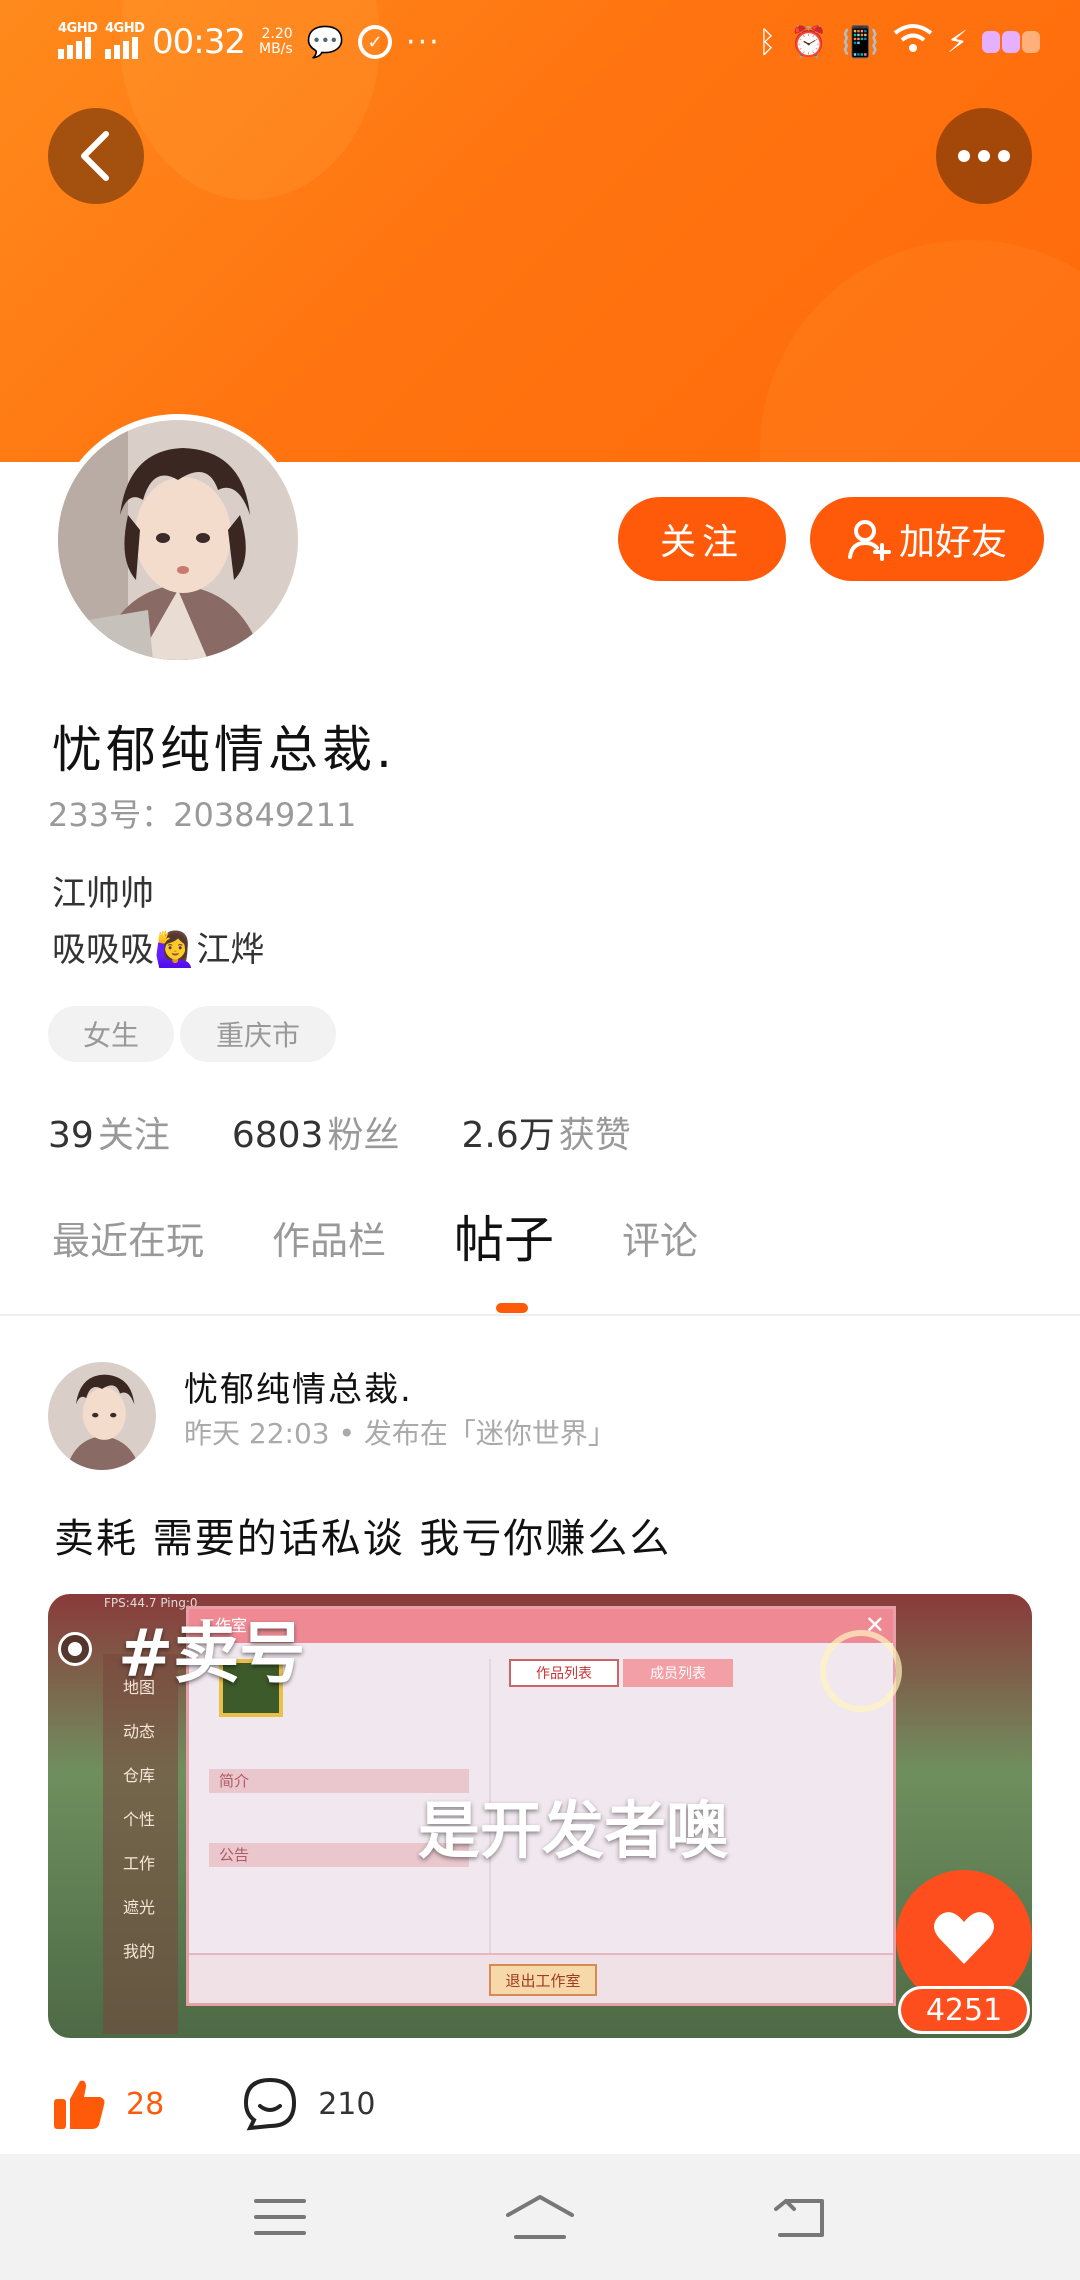 This screenshot has height=2280, width=1080. I want to click on post-source: 发布在「迷你世界」, so click(490, 1433).